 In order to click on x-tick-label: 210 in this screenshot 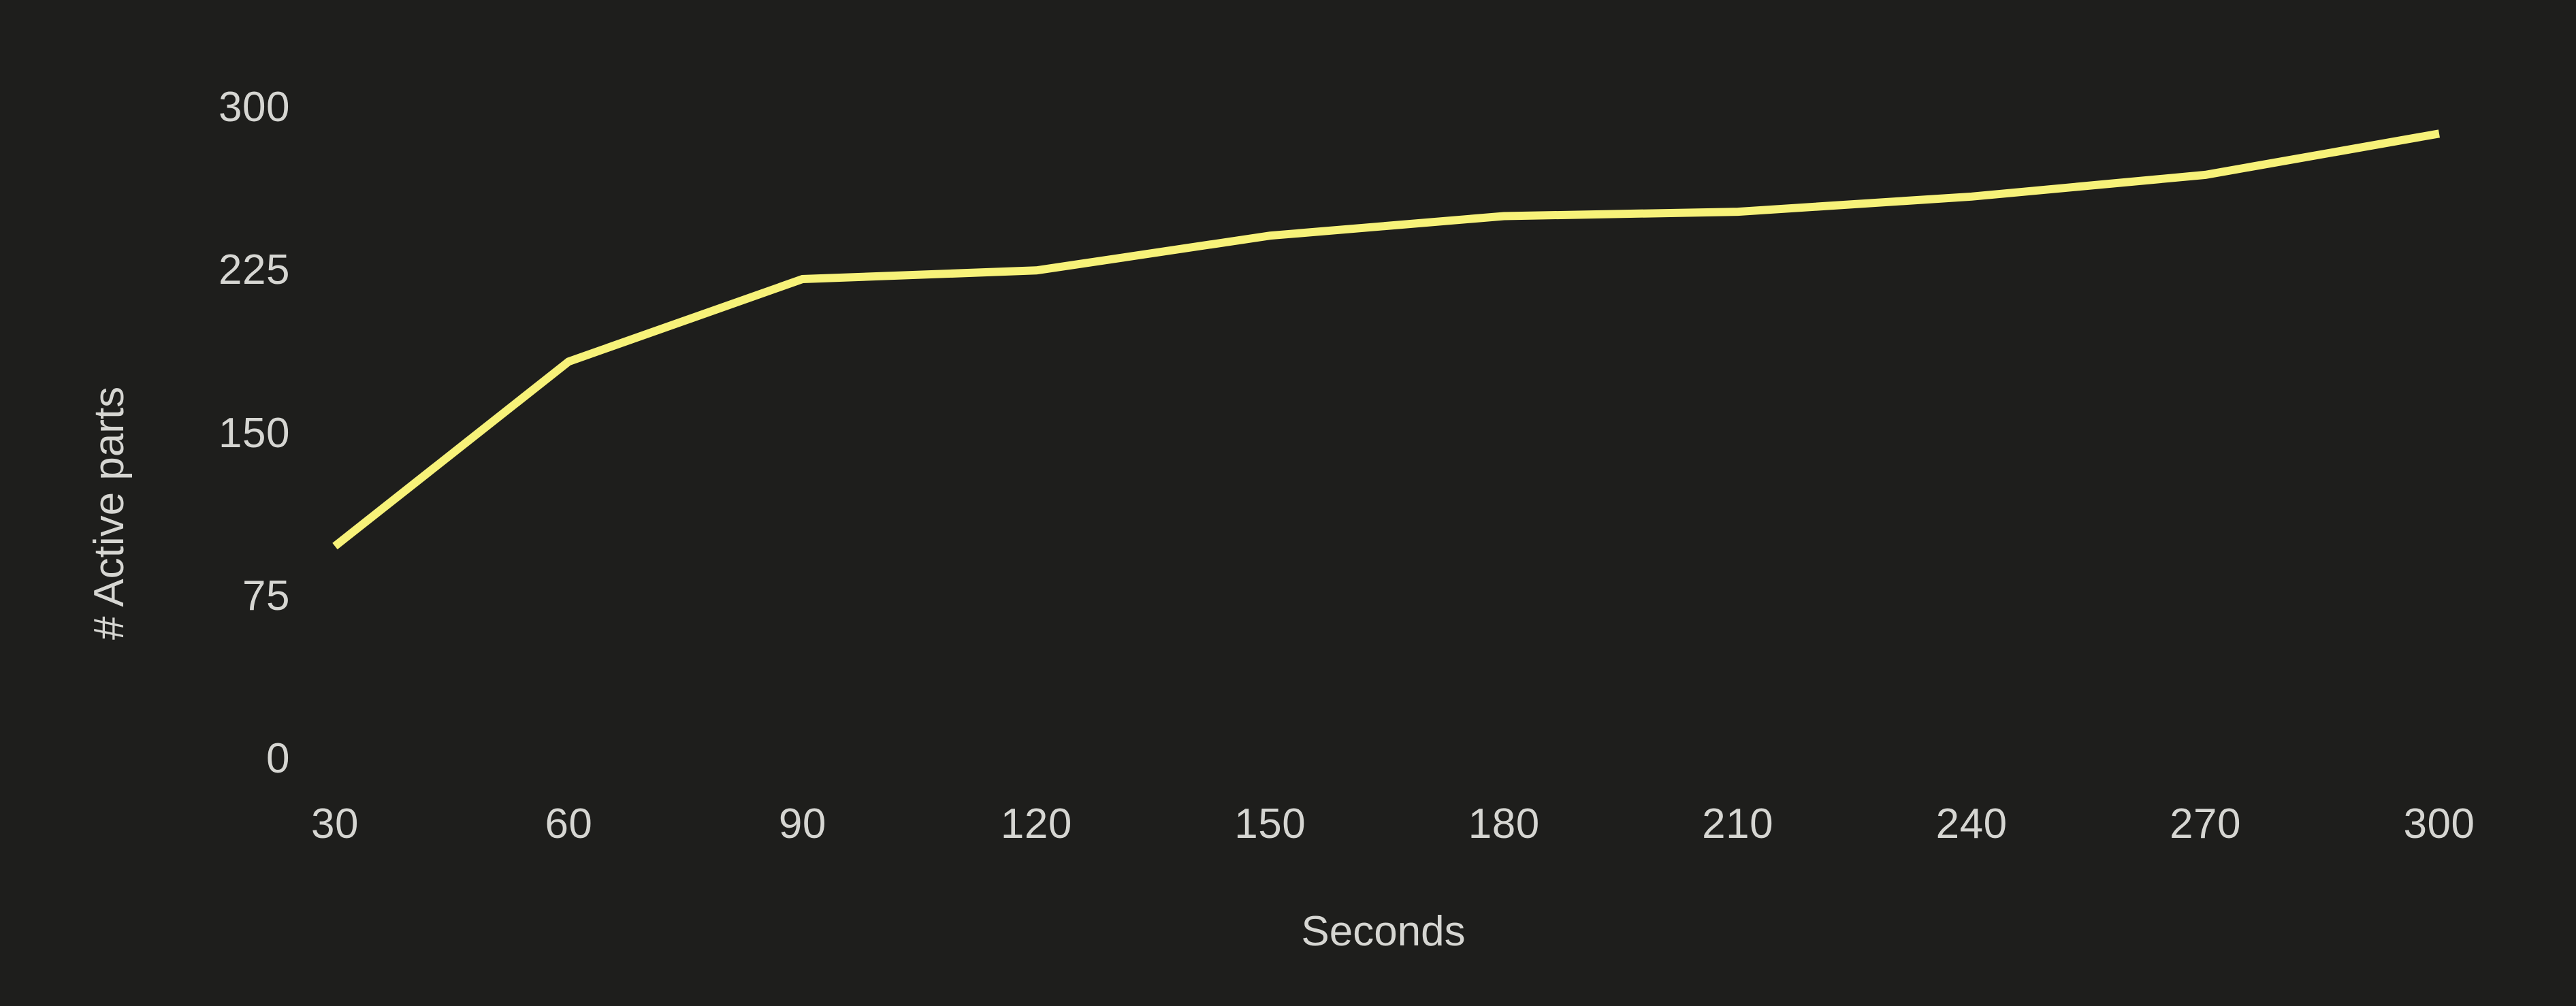, I will do `click(1738, 823)`.